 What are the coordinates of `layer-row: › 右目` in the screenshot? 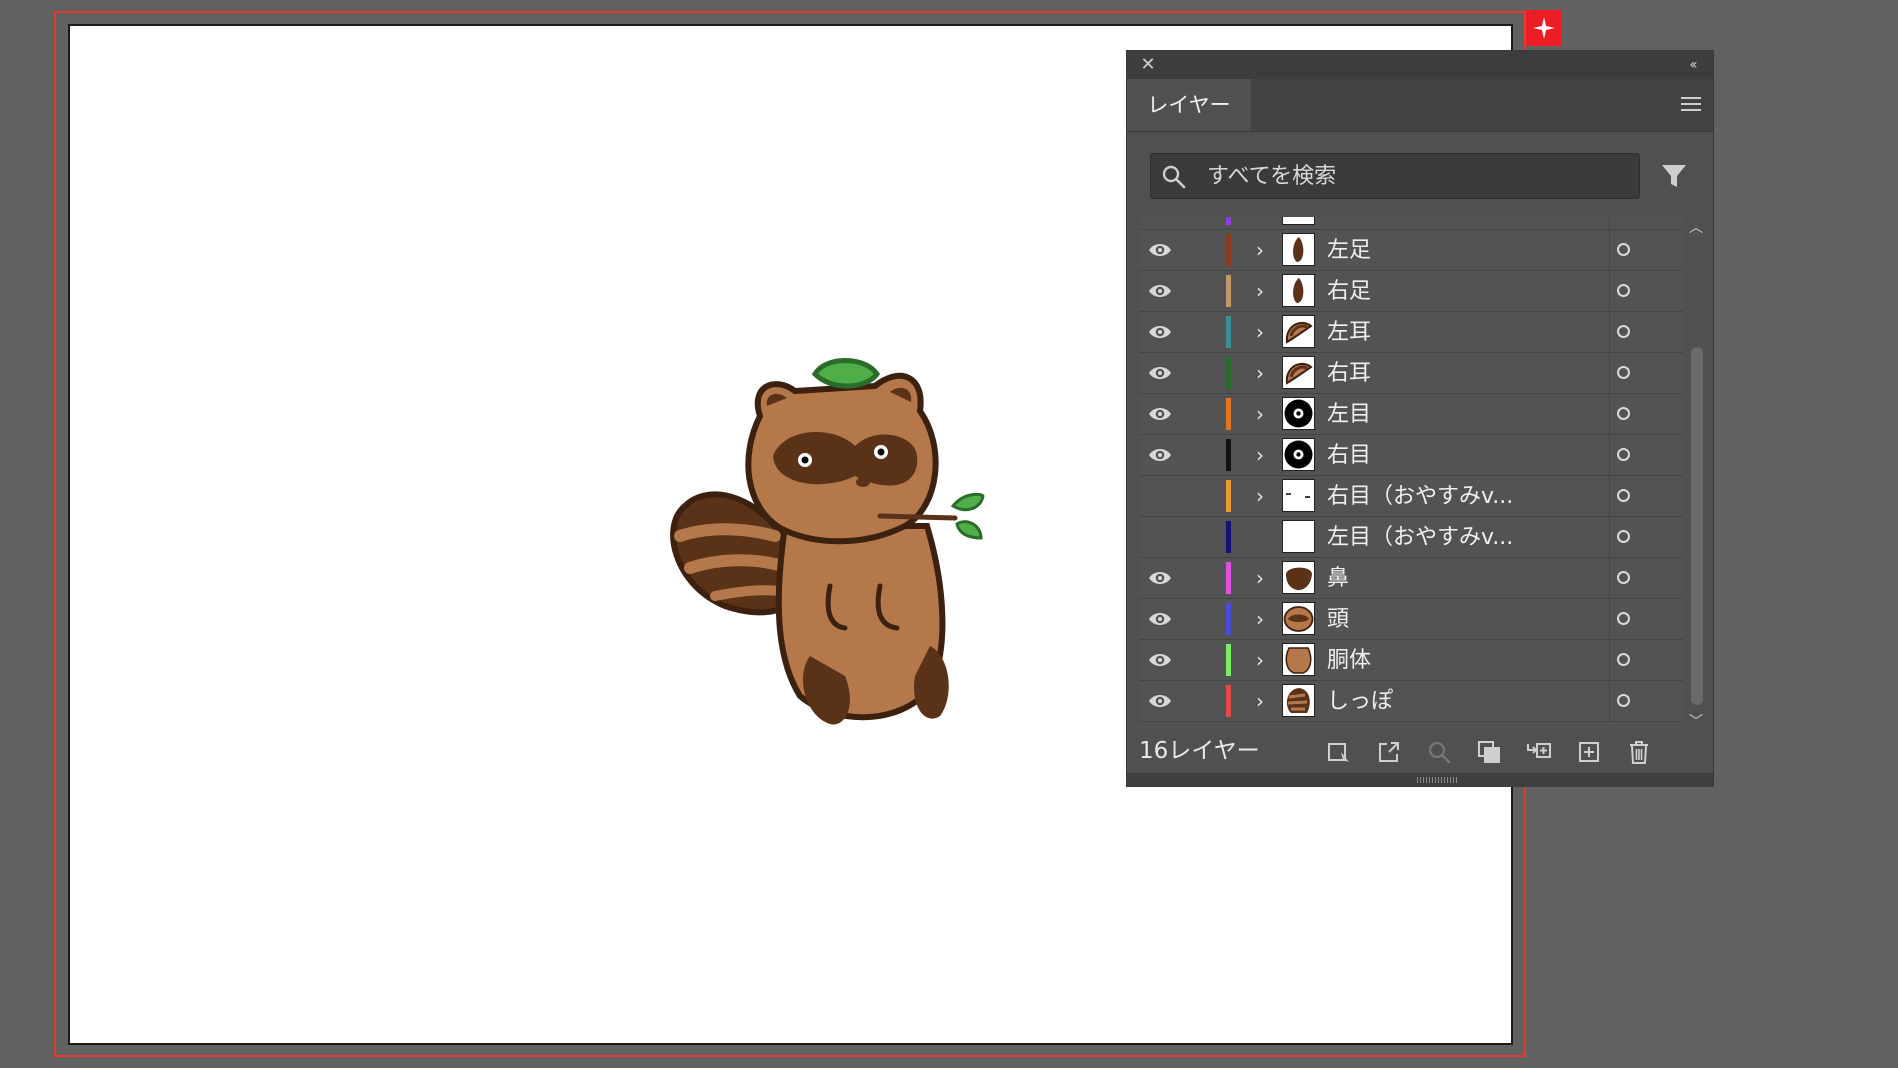 It's located at (1411, 455).